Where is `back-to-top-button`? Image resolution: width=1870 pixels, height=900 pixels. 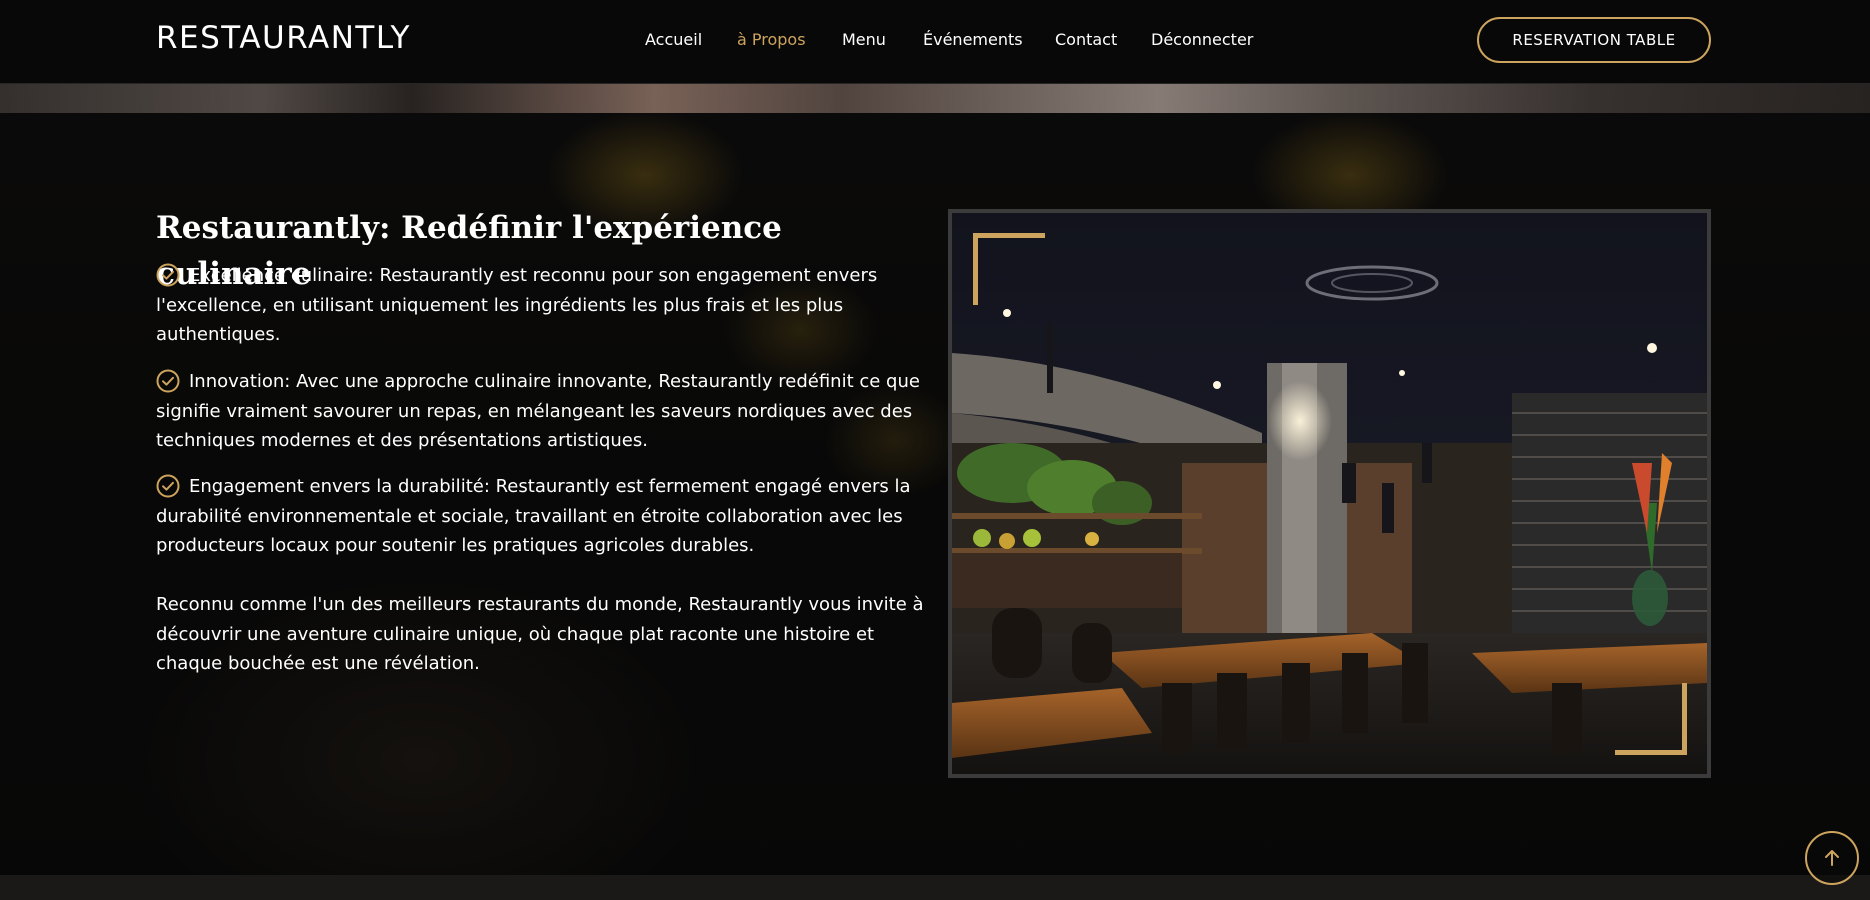 back-to-top-button is located at coordinates (1832, 858).